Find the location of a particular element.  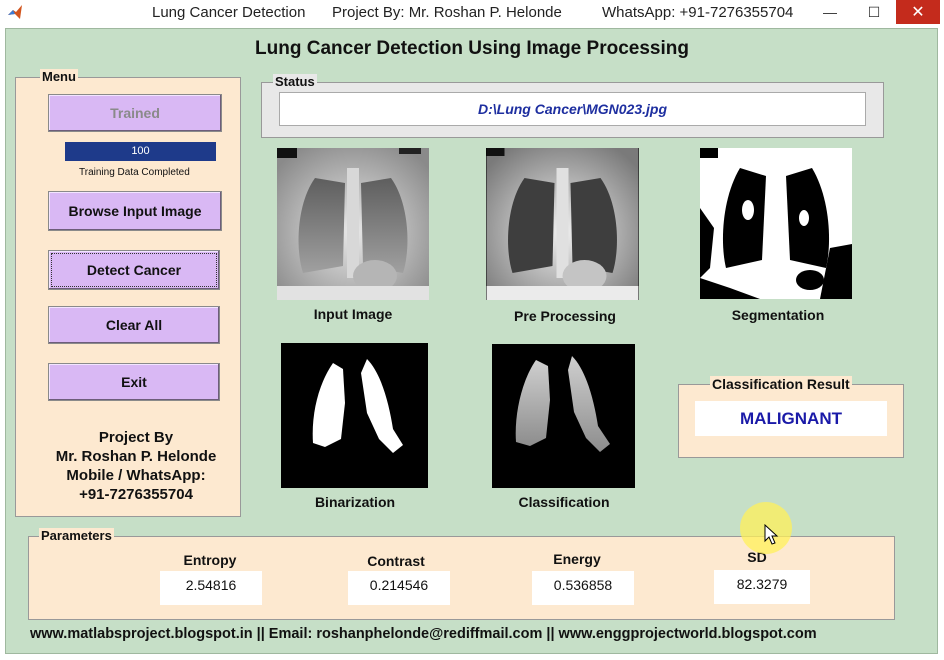

menu-legend: Menu is located at coordinates (59, 76).